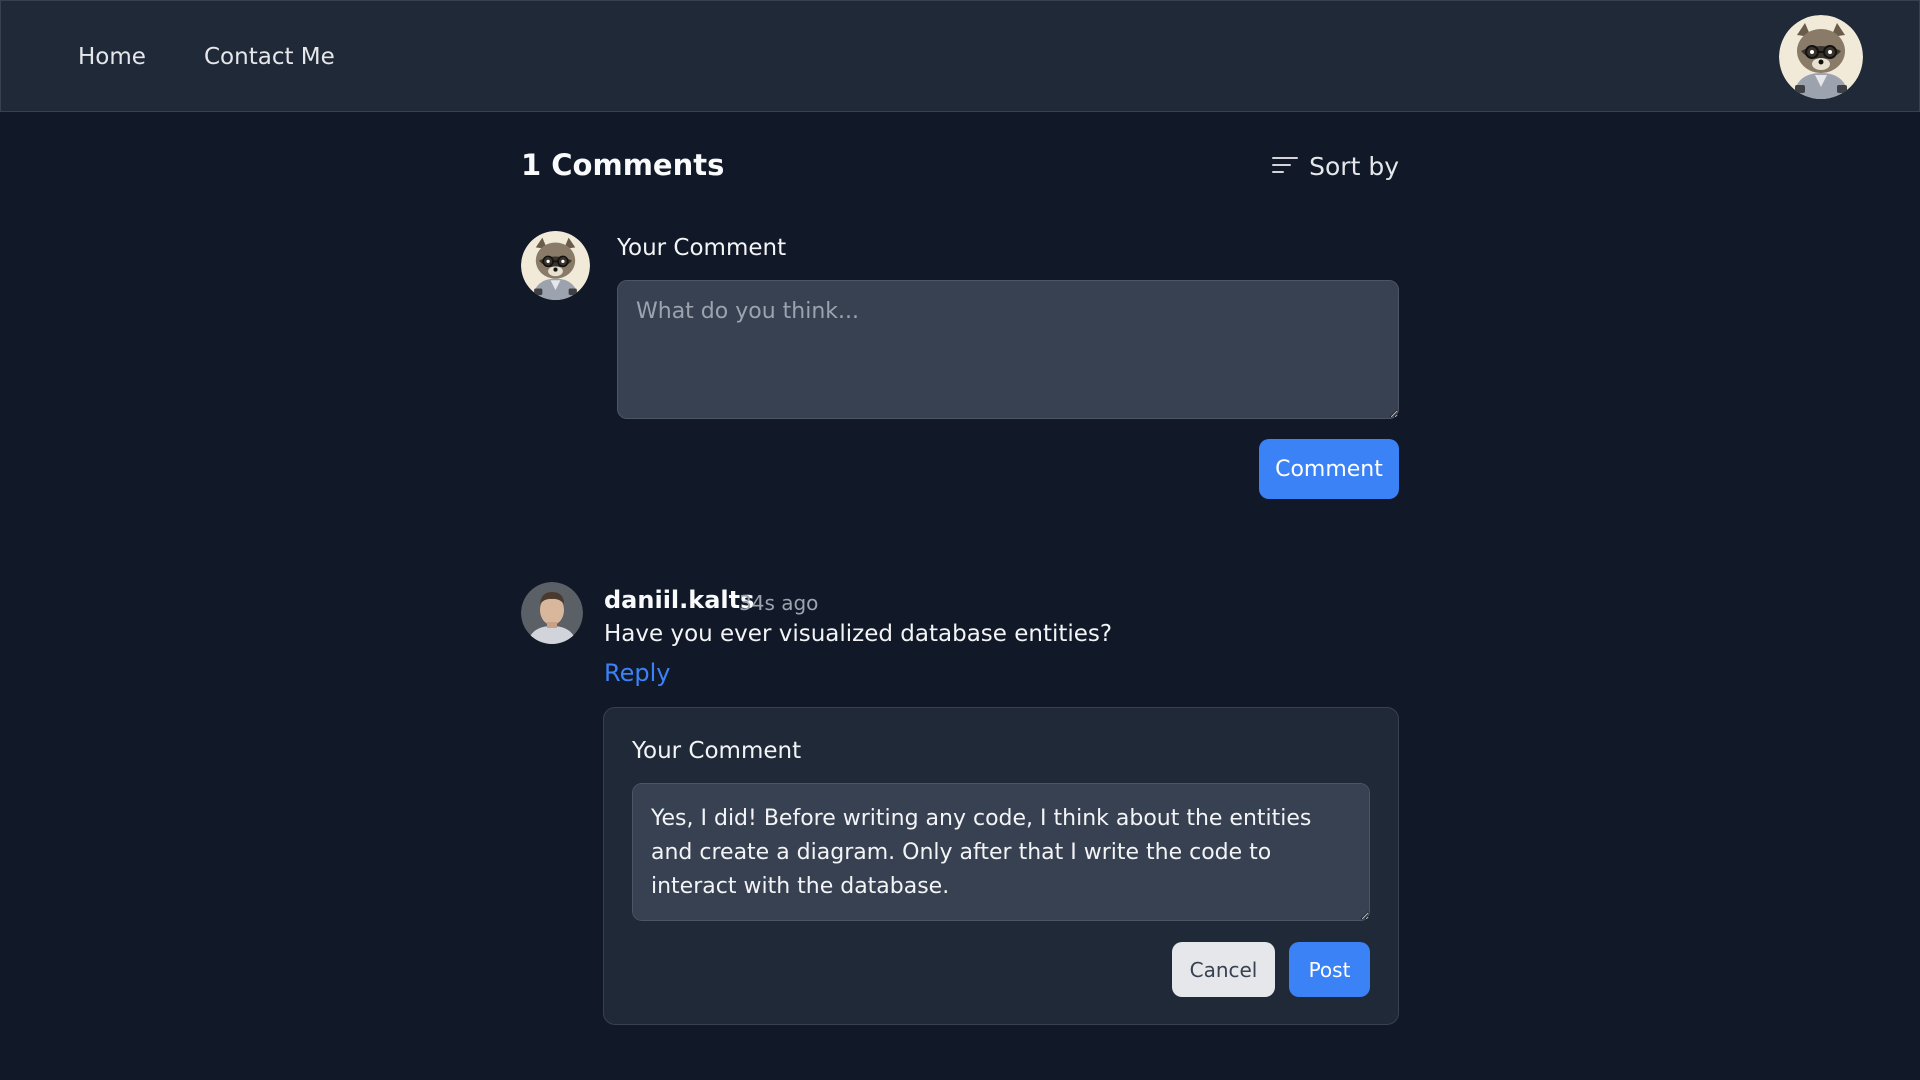 The width and height of the screenshot is (1920, 1080). I want to click on nav-home-link: Home, so click(112, 57).